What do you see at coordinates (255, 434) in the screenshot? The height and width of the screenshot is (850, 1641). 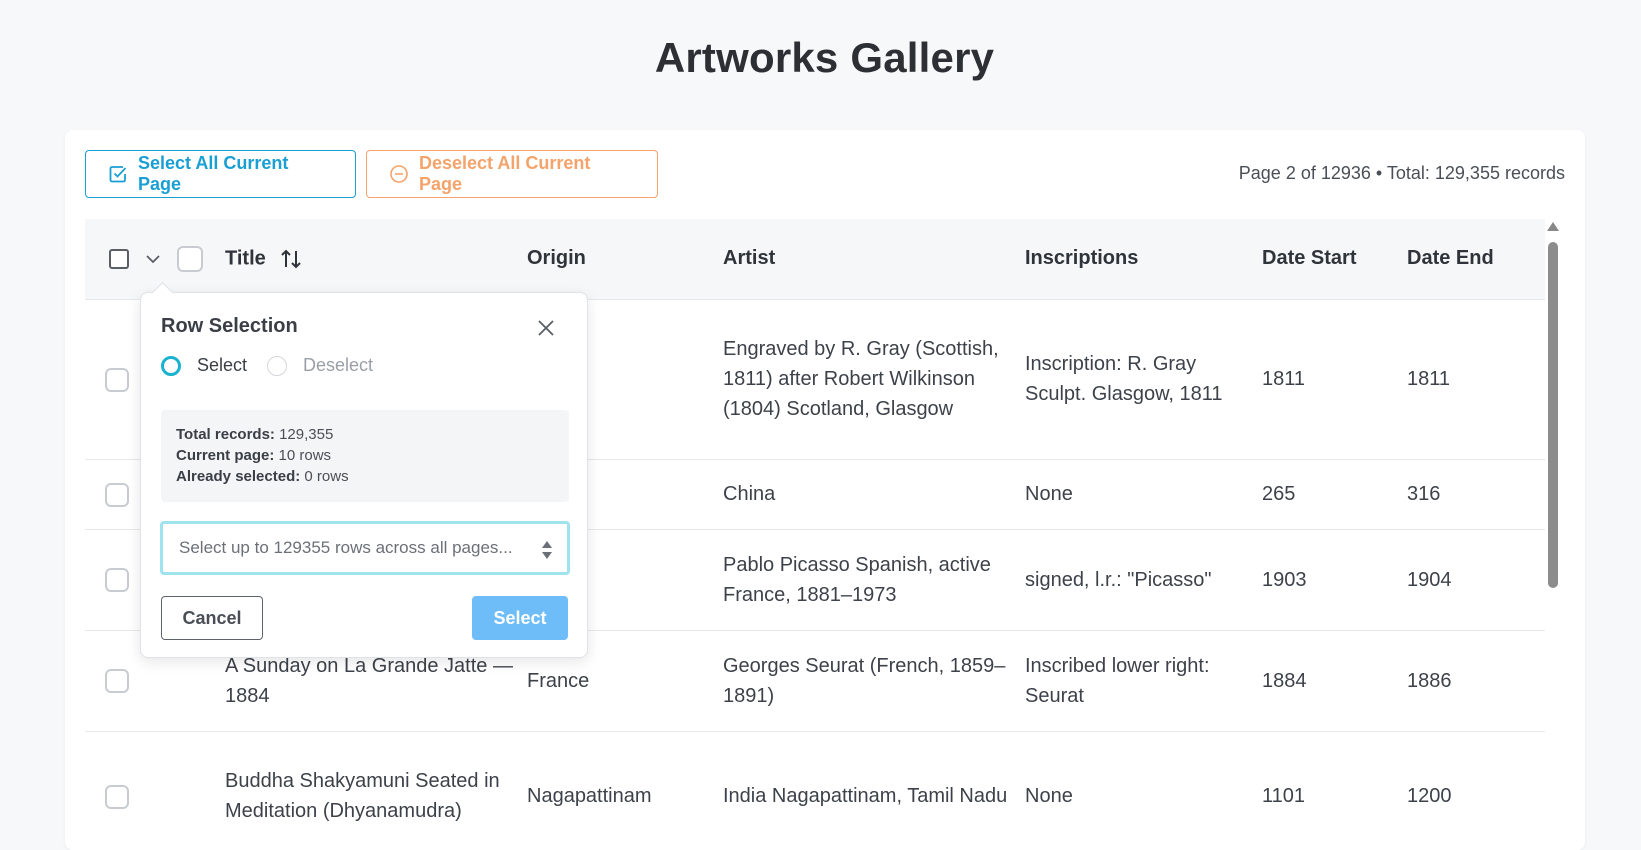 I see `summary-total-records: Total records: 129,355` at bounding box center [255, 434].